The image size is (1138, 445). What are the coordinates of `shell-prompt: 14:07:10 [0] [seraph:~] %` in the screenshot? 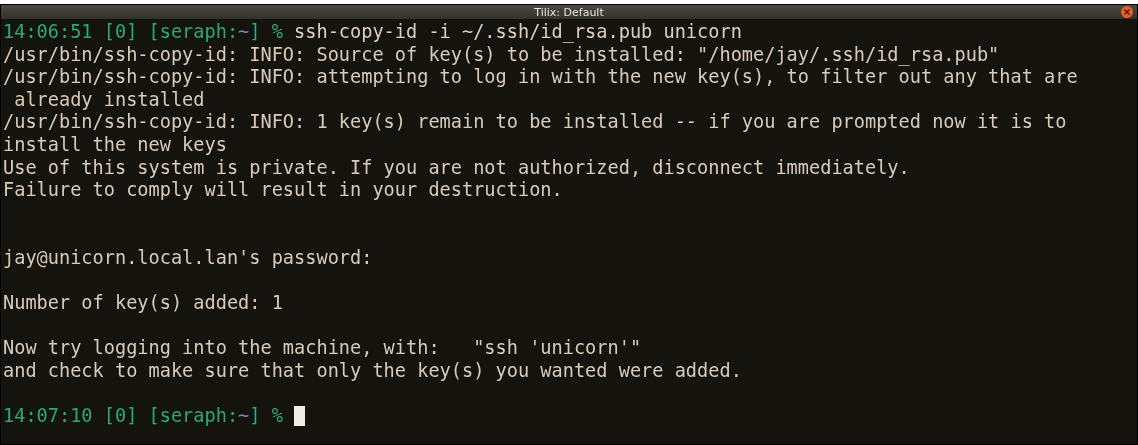 It's located at (143, 416).